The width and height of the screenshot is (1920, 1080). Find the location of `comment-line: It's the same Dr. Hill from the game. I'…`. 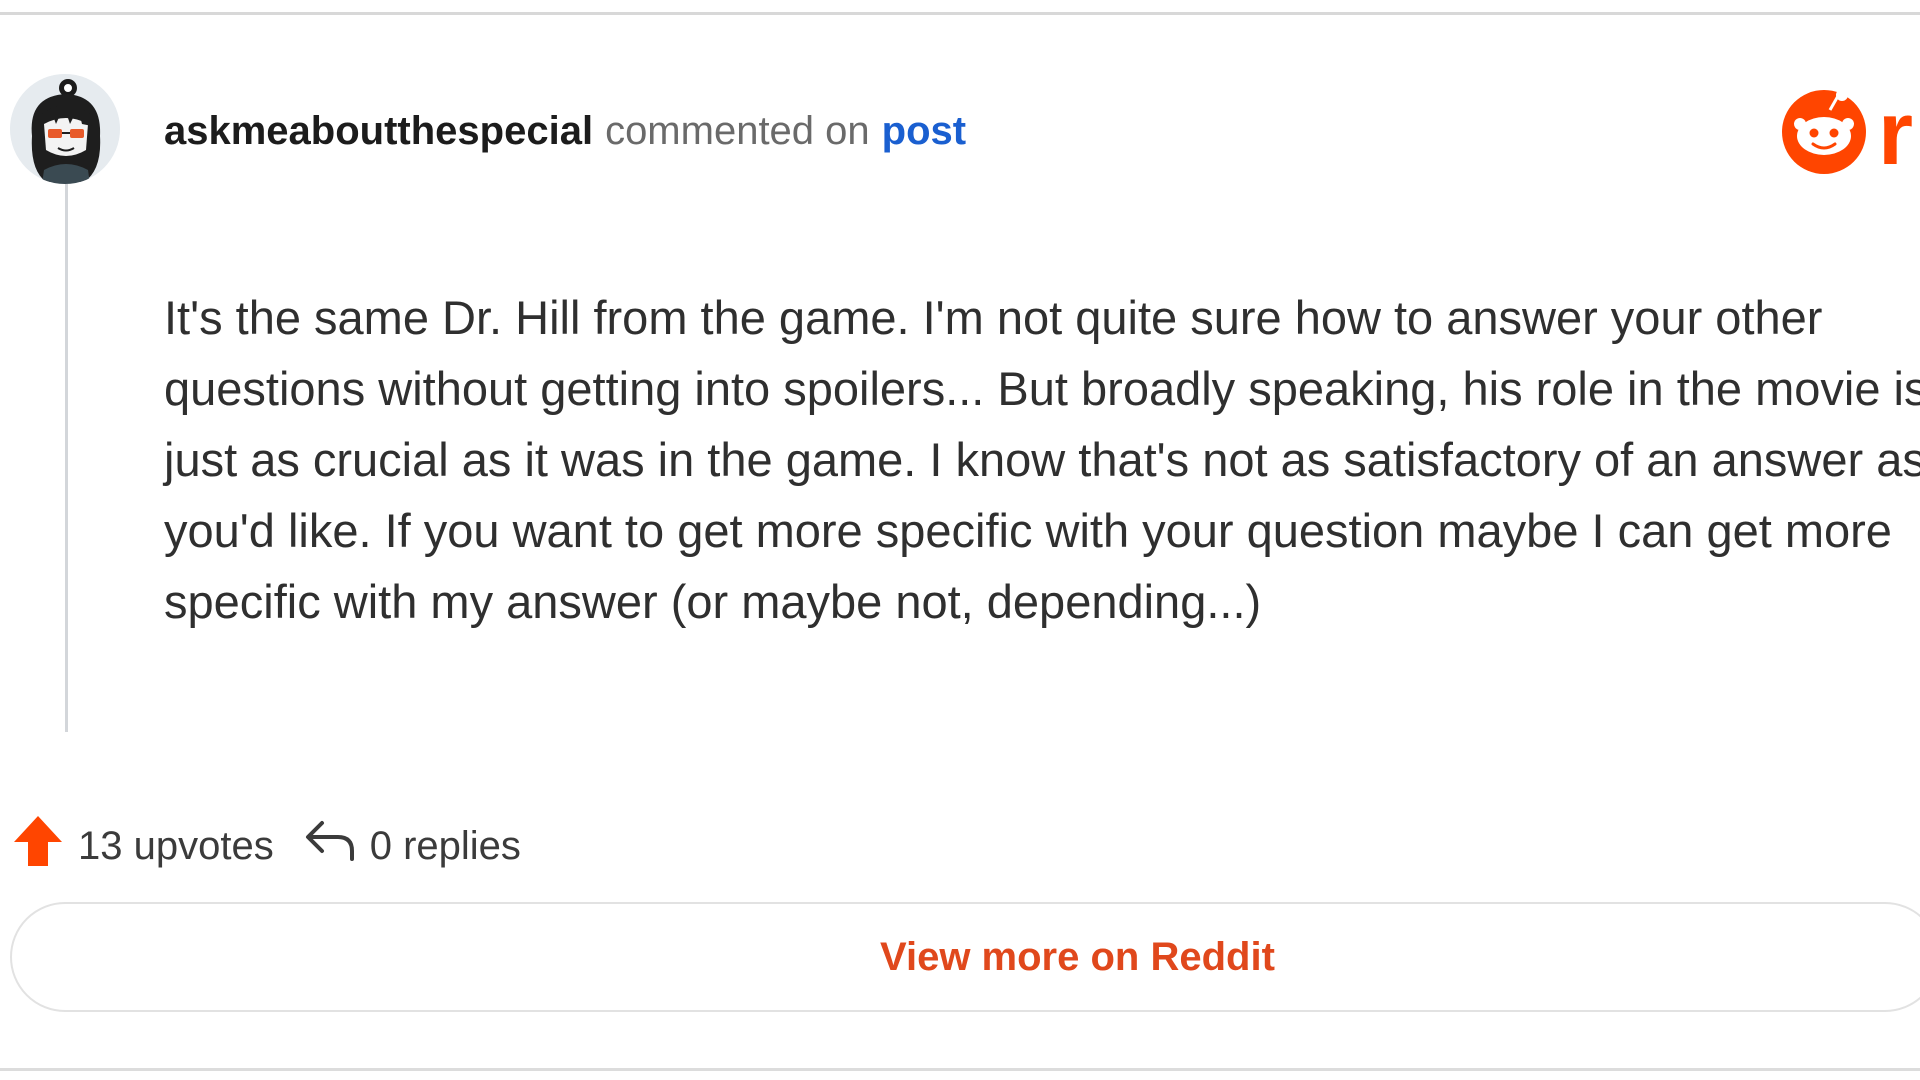

comment-line: It's the same Dr. Hill from the game. I'… is located at coordinates (993, 317).